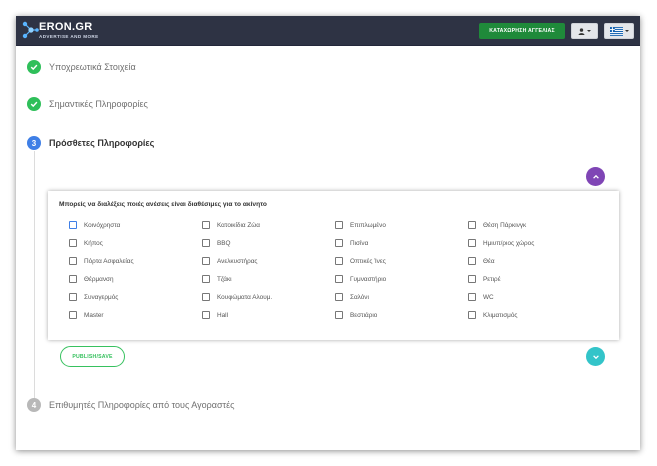 This screenshot has width=657, height=466. Describe the element at coordinates (489, 261) in the screenshot. I see `amenity-label: Θέα` at that location.